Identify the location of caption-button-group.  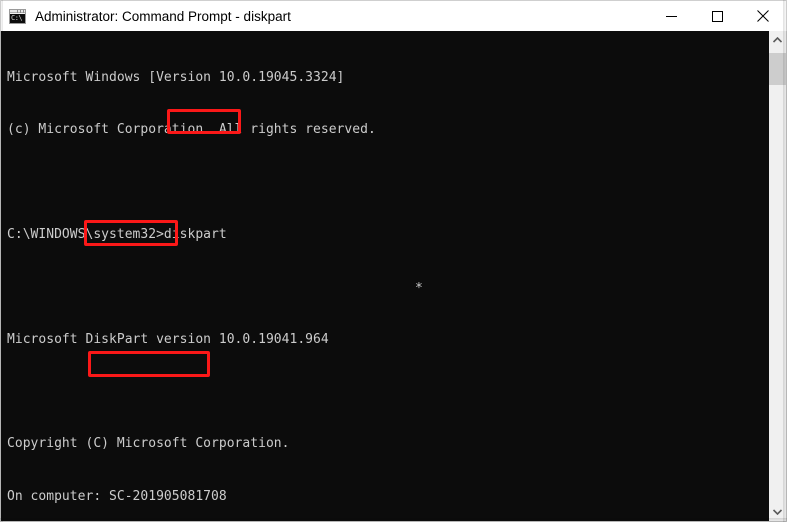
(717, 16).